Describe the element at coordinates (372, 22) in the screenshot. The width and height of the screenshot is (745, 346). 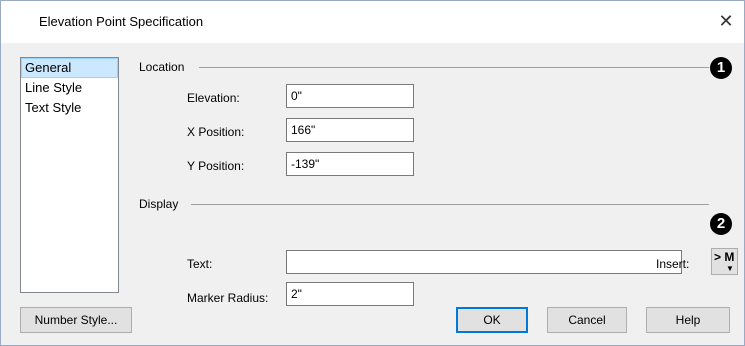
I see `title-bar: Elevation Point Specification ✕` at that location.